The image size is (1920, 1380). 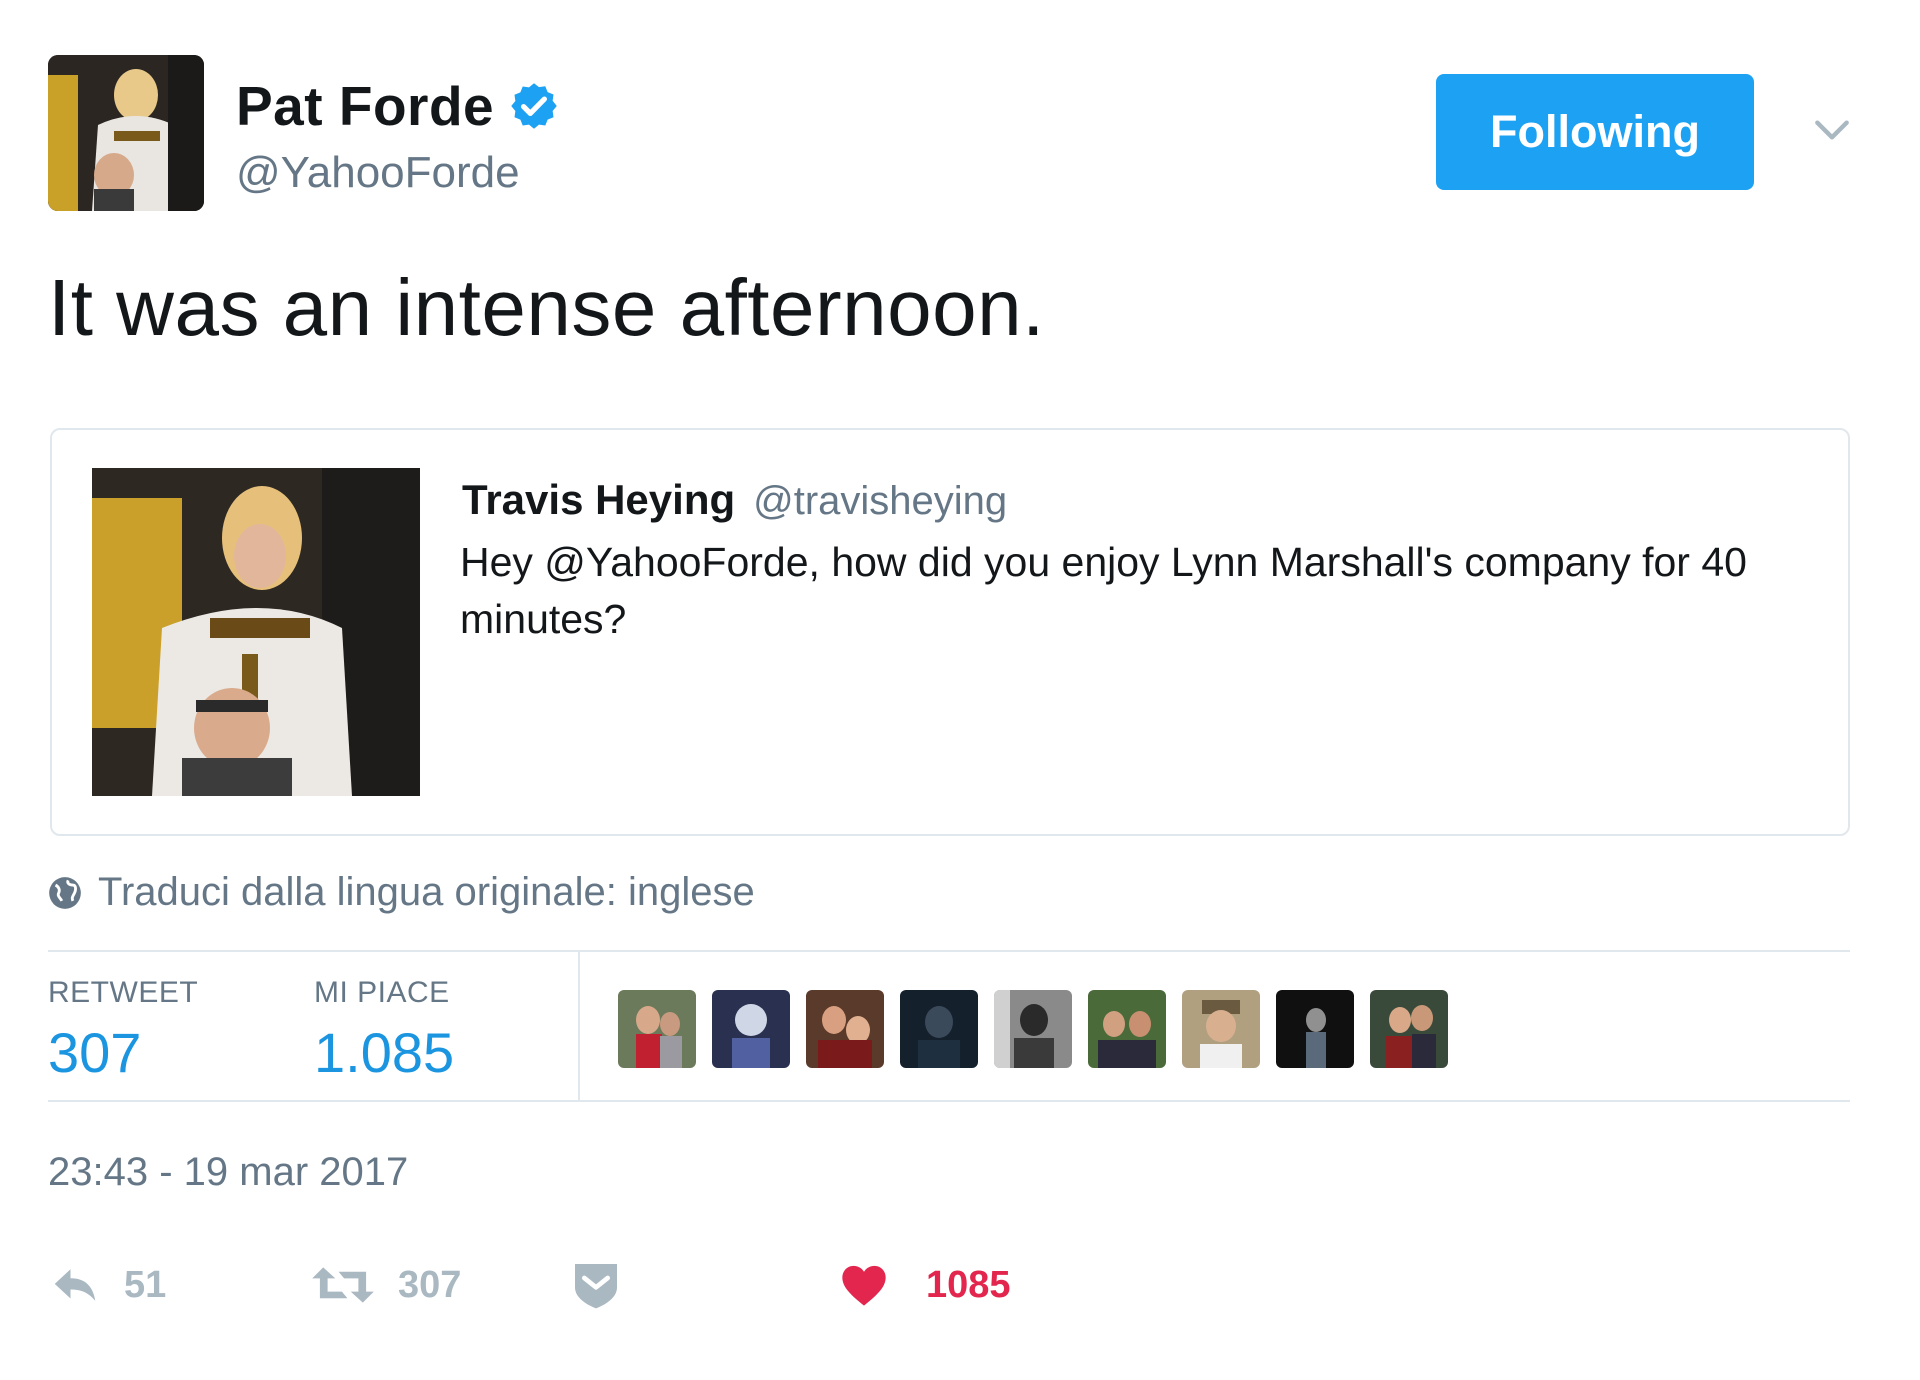 What do you see at coordinates (430, 1284) in the screenshot?
I see `retweet-count: 307` at bounding box center [430, 1284].